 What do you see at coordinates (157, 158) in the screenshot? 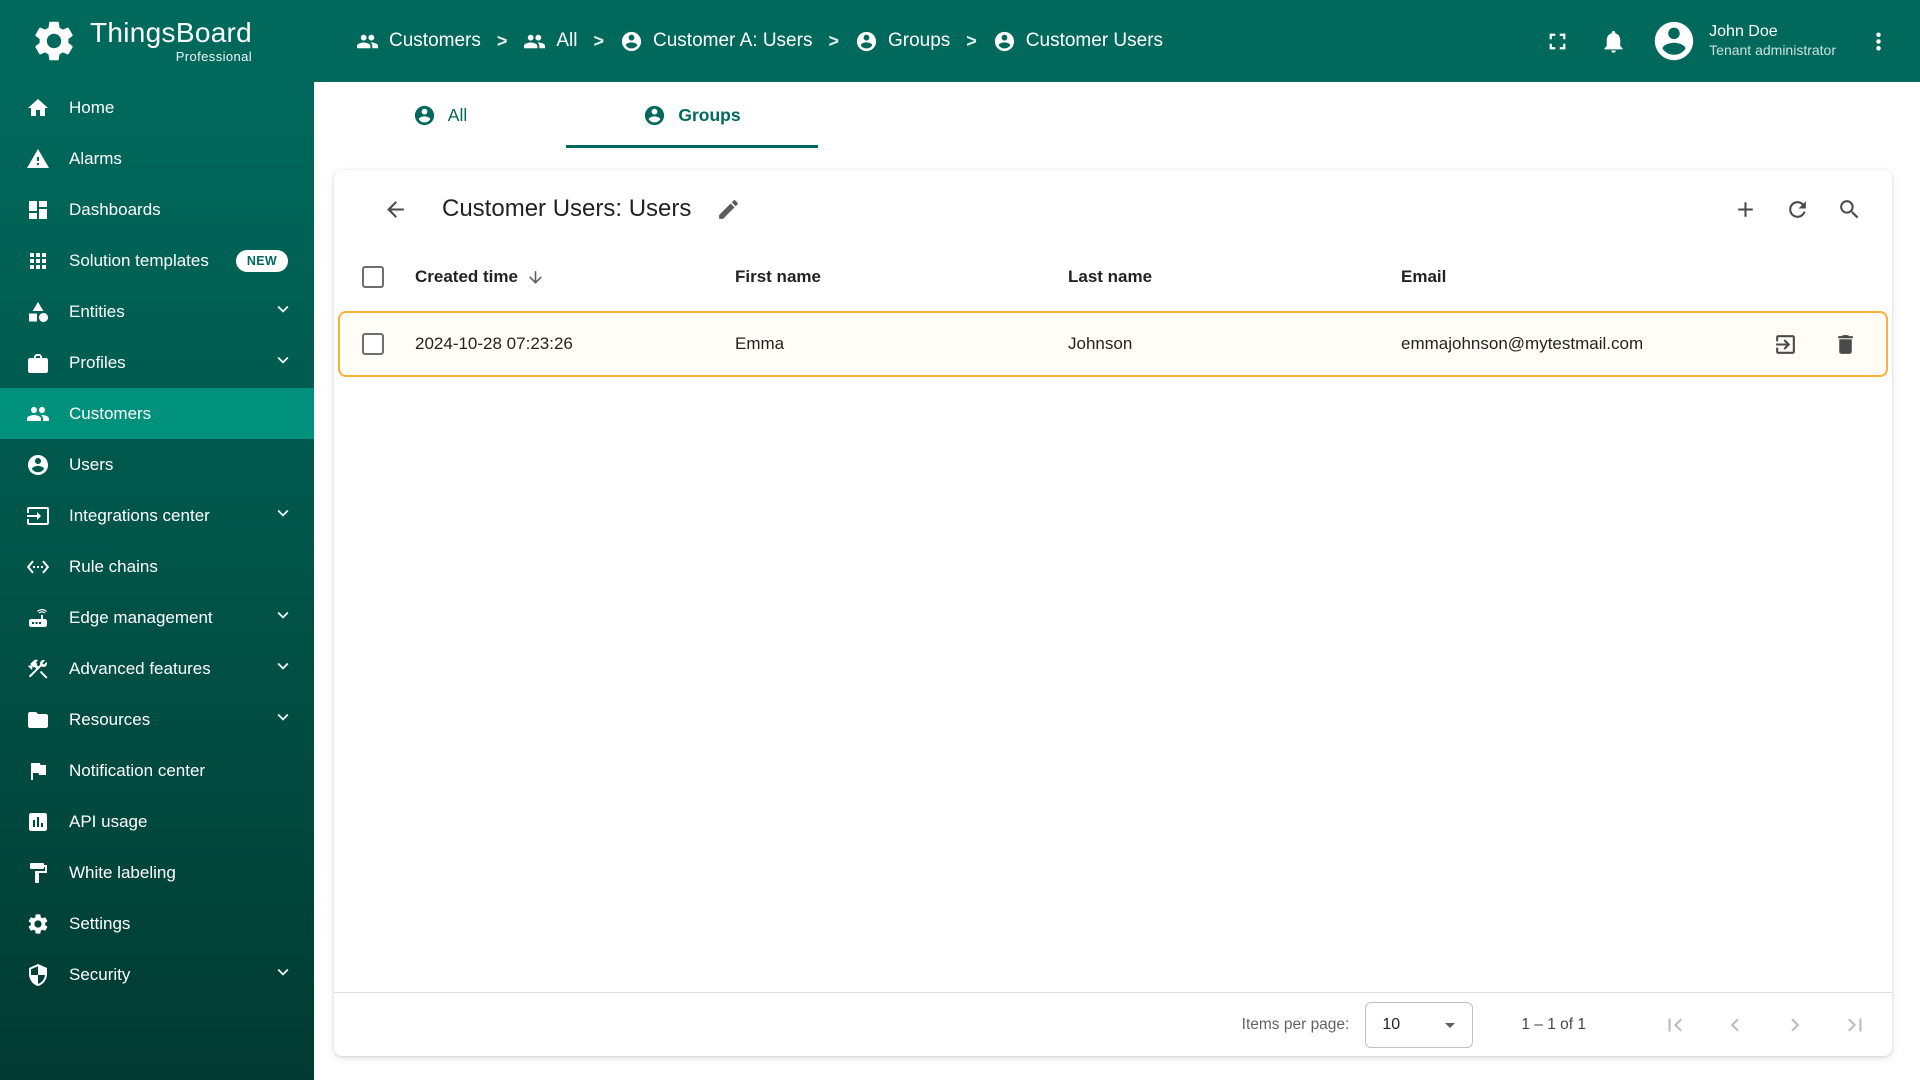
I see `sidebar-item-alarms: Alarms` at bounding box center [157, 158].